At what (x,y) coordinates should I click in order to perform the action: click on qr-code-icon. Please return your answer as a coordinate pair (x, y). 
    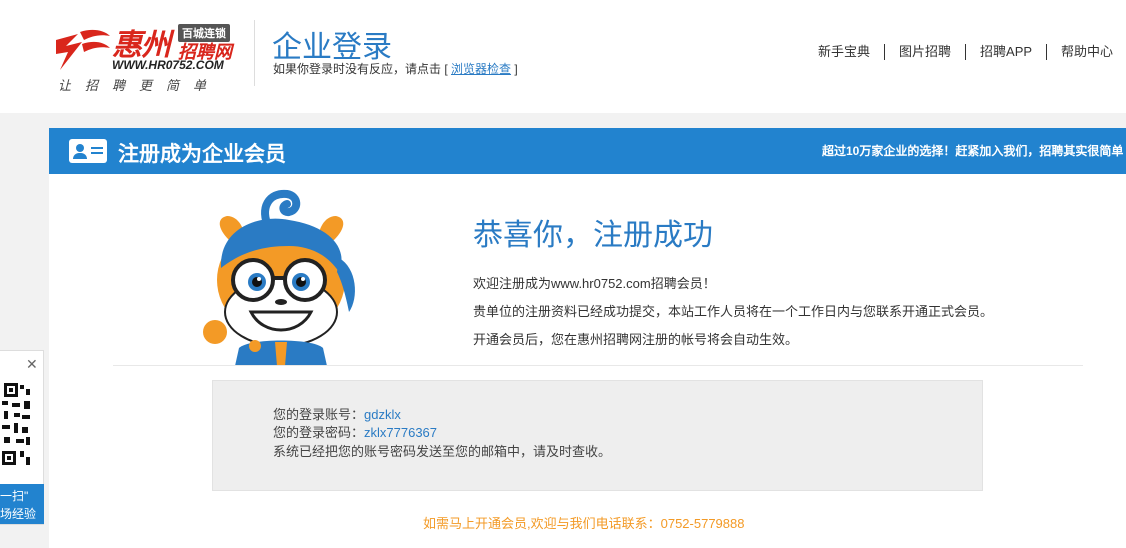
    Looking at the image, I should click on (16, 426).